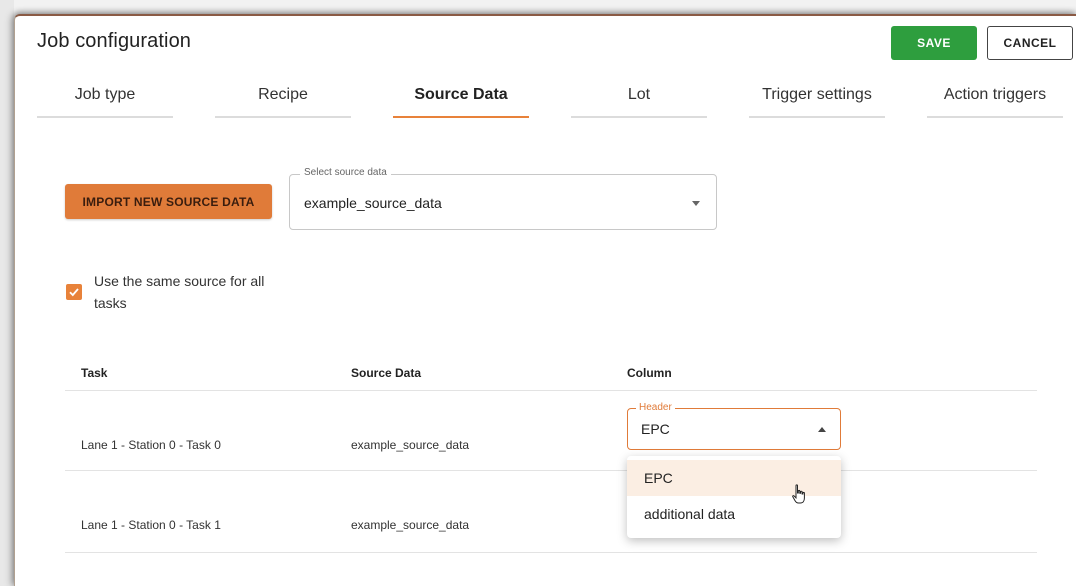  Describe the element at coordinates (151, 445) in the screenshot. I see `task-cell: Lane 1 - Station 0 - Task 0` at that location.